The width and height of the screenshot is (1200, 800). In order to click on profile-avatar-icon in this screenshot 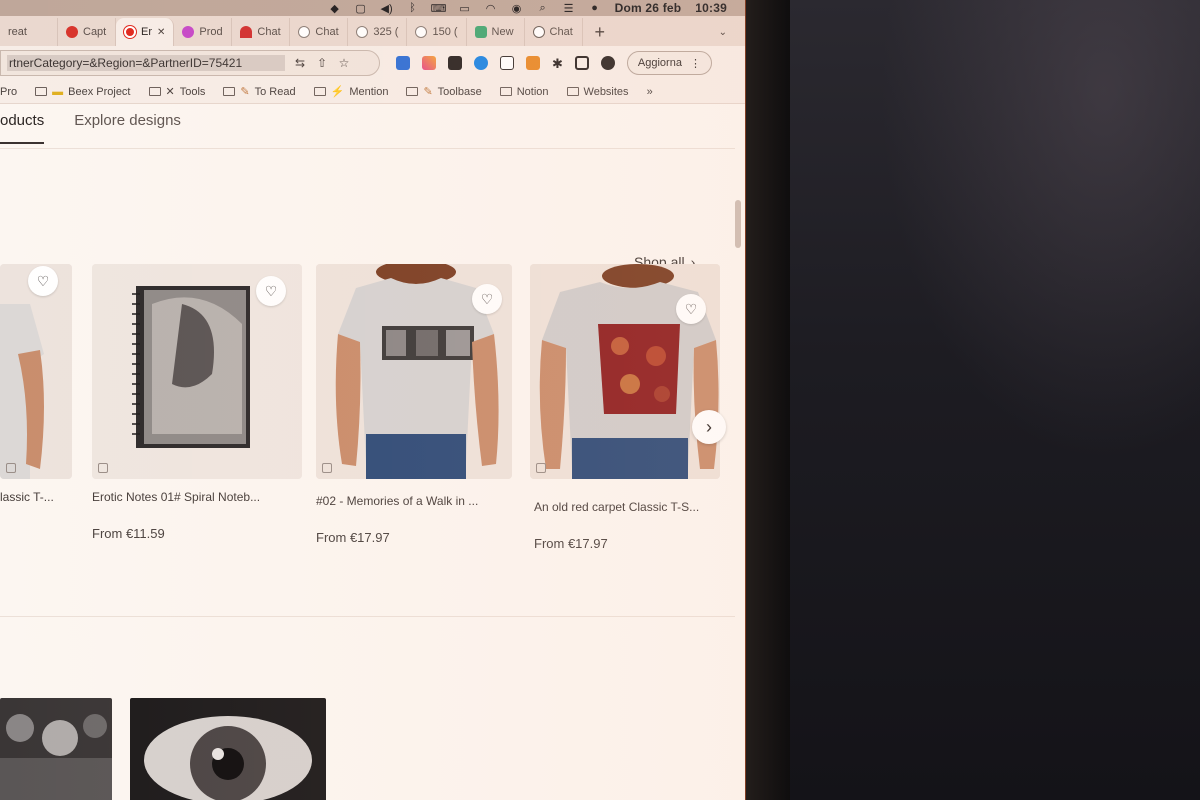, I will do `click(607, 63)`.